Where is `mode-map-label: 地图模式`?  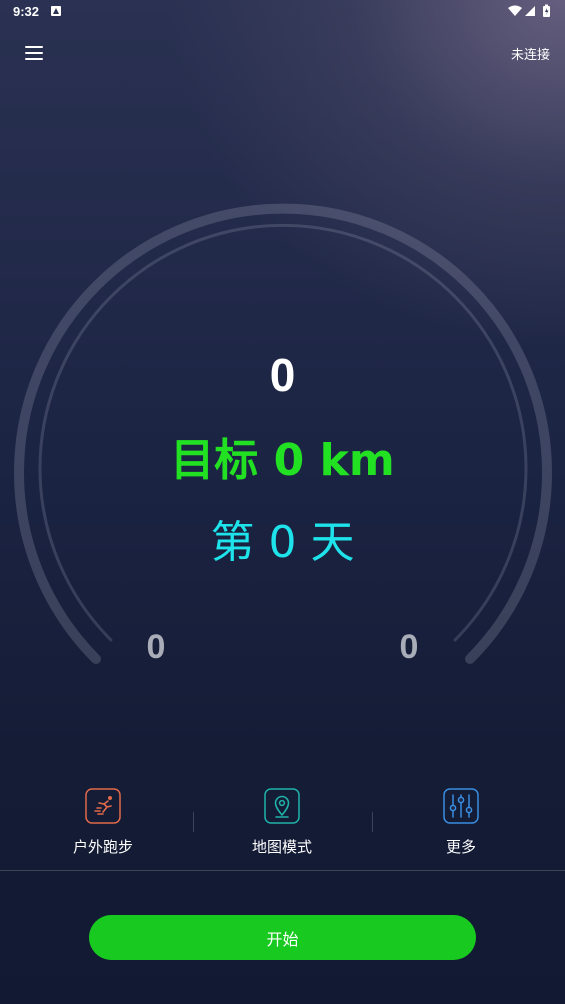 mode-map-label: 地图模式 is located at coordinates (281, 847).